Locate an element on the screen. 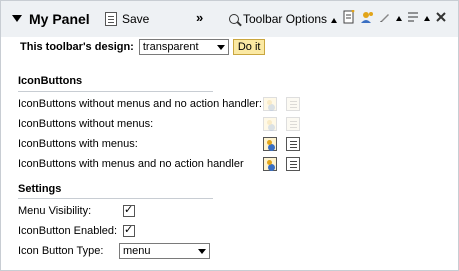 The width and height of the screenshot is (459, 271). design-select: transparent is located at coordinates (183, 47).